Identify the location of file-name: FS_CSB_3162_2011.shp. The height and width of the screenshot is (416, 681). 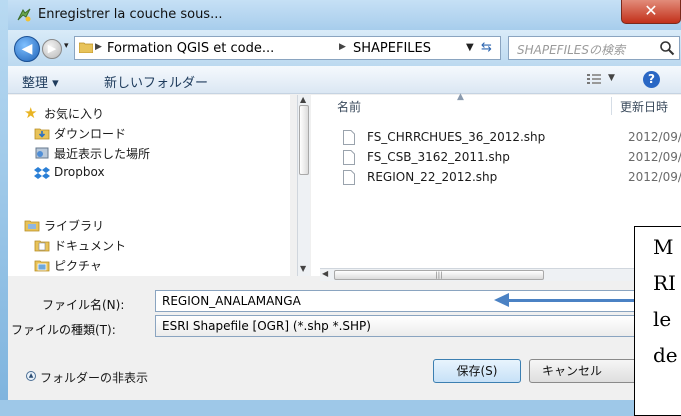
(438, 157).